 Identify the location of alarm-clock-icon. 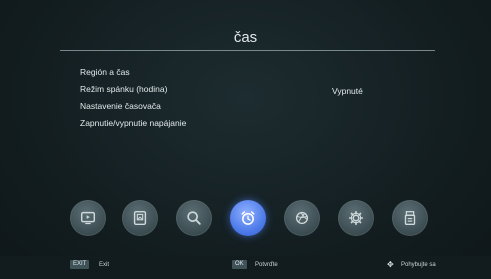
(248, 218).